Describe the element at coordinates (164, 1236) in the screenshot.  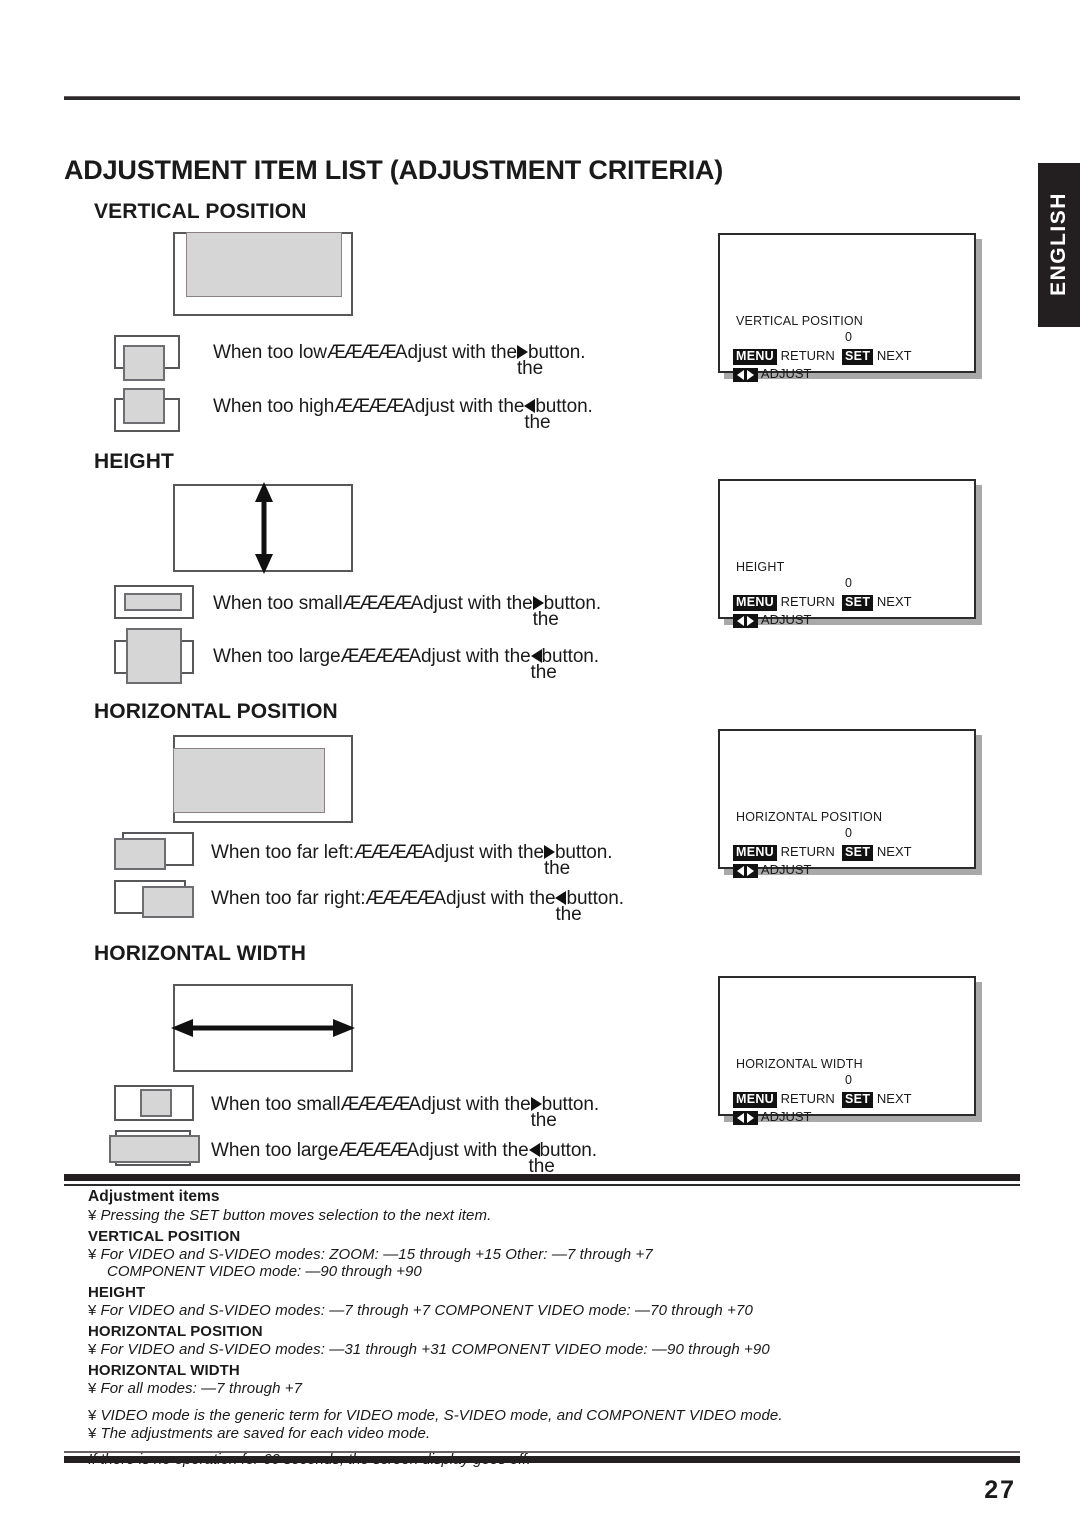
I see `notes-group-title-vertical-position: VERTICAL POSITION` at that location.